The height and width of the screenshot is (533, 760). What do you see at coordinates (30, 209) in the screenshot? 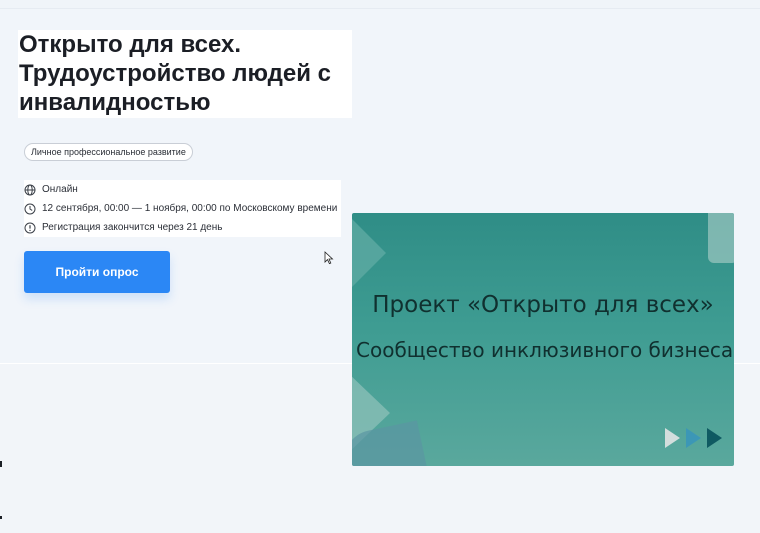
I see `clock-icon` at bounding box center [30, 209].